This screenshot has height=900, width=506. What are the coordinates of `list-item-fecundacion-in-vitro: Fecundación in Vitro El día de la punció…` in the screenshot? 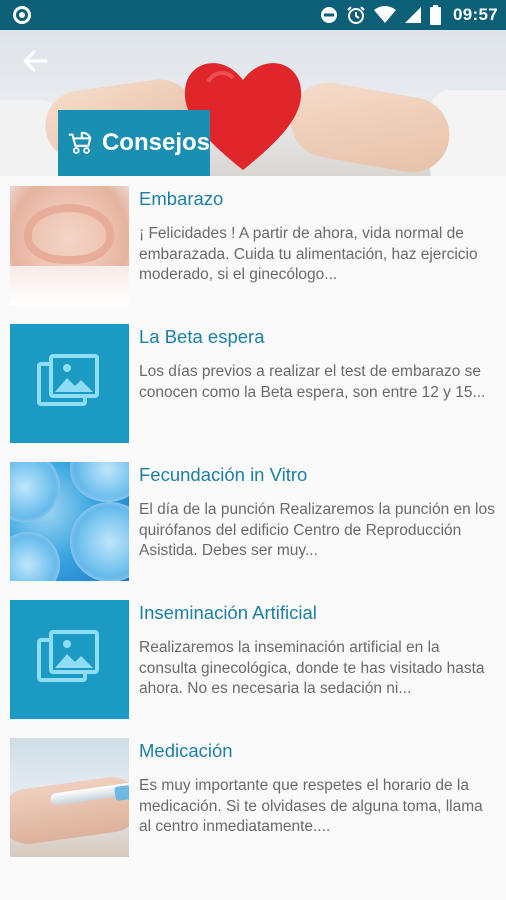 It's located at (253, 516).